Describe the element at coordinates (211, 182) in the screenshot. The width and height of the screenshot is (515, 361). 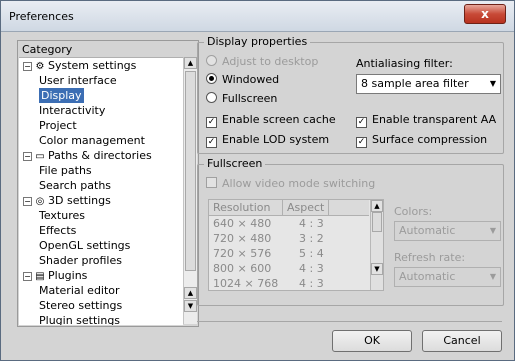
I see `checkbox-icon` at that location.